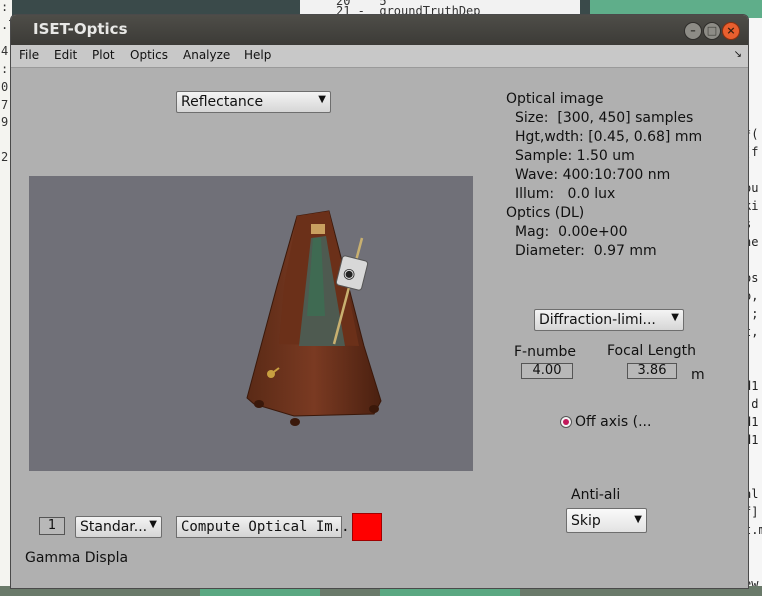 Image resolution: width=762 pixels, height=596 pixels. What do you see at coordinates (731, 31) in the screenshot?
I see `close-button: ×` at bounding box center [731, 31].